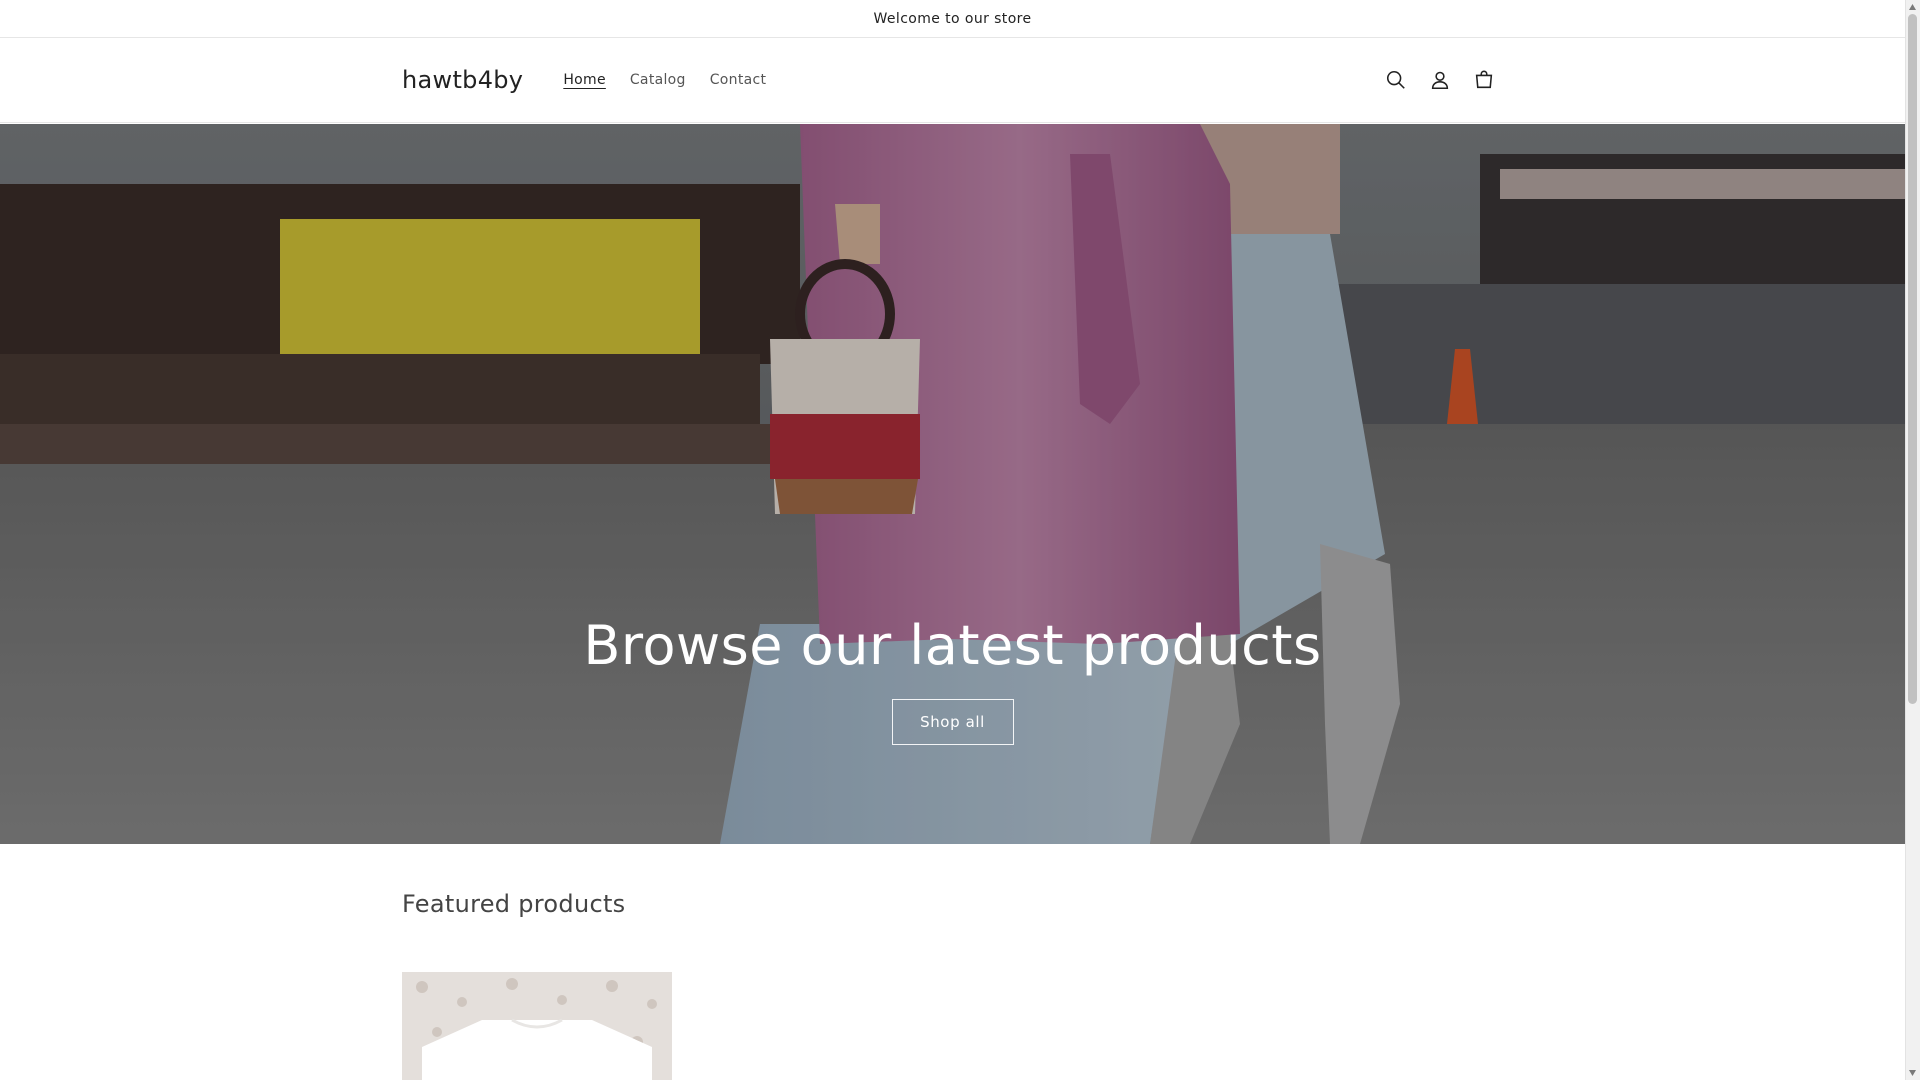 This screenshot has height=1080, width=1920. I want to click on account-button, so click(1440, 80).